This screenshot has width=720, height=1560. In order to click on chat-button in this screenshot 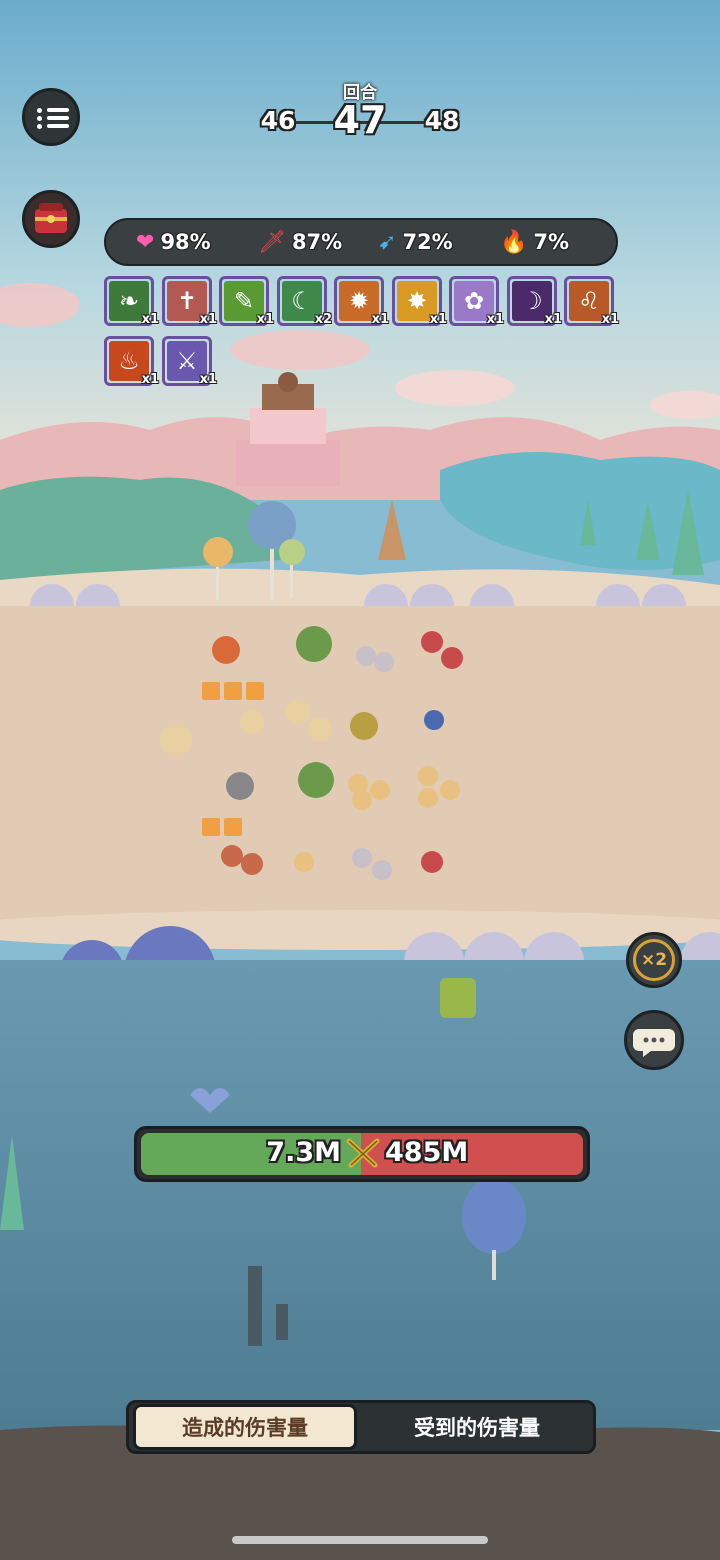, I will do `click(654, 1040)`.